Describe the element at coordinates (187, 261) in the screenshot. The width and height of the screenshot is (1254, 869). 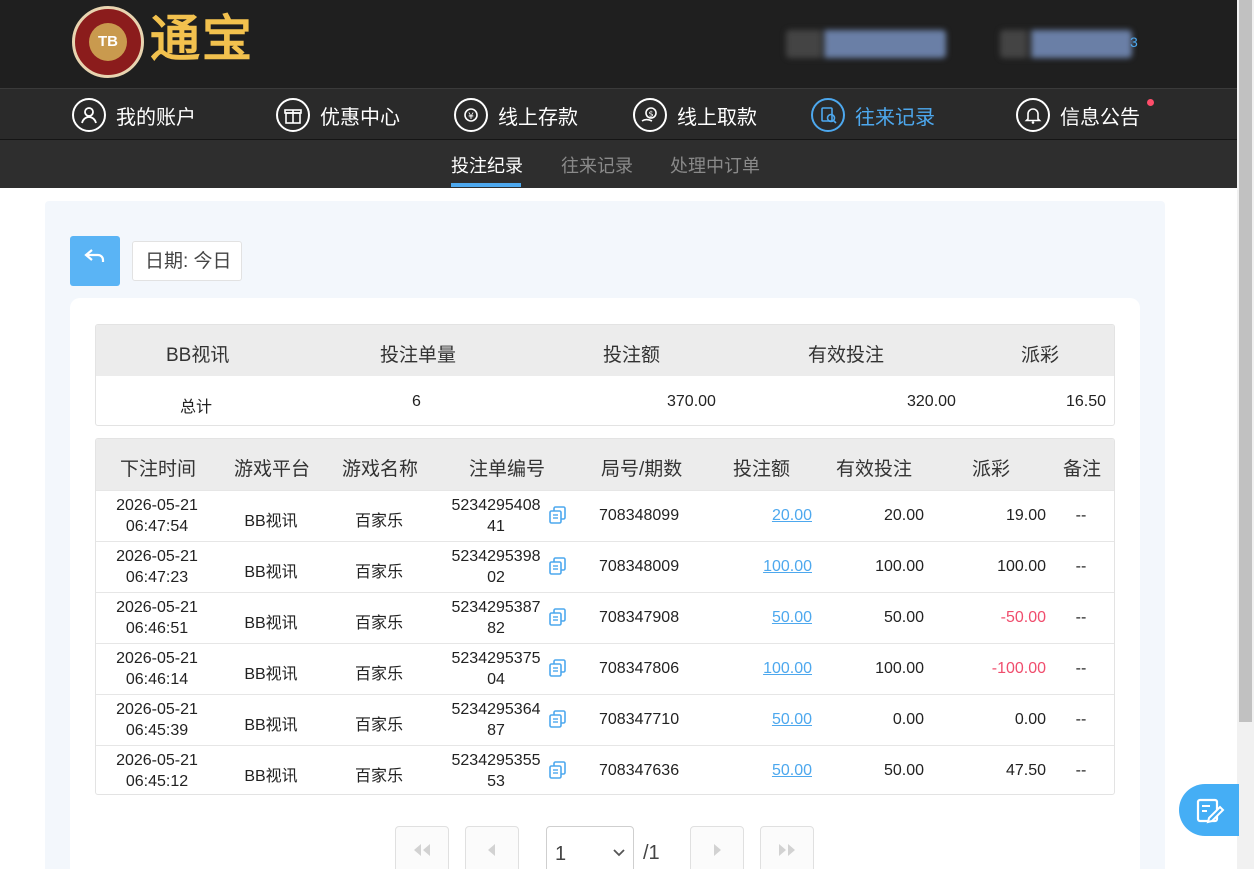
I see `date-filter: 日期: 今日` at that location.